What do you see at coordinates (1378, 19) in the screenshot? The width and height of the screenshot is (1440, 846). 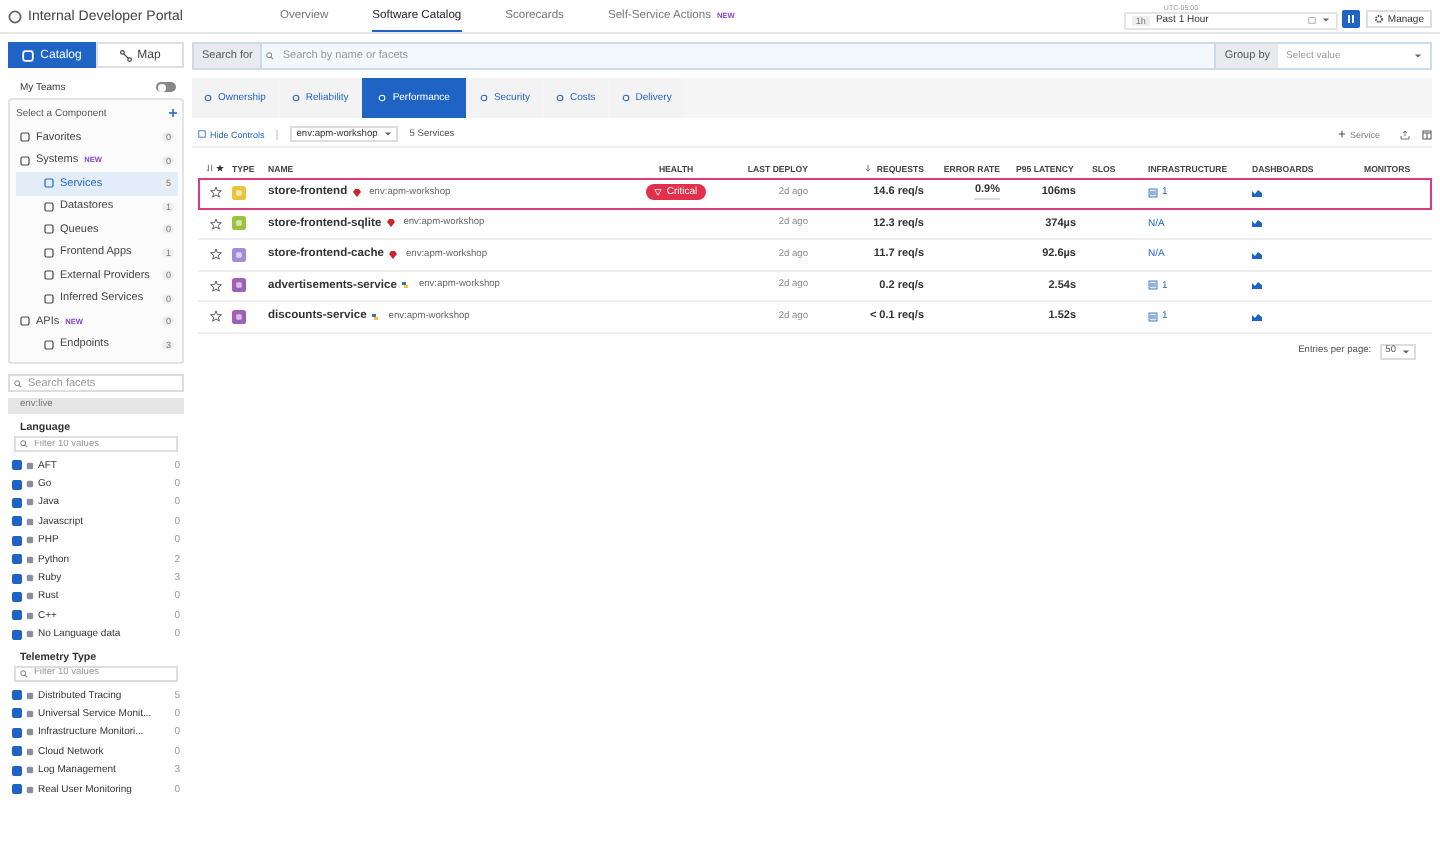 I see `gear-icon` at bounding box center [1378, 19].